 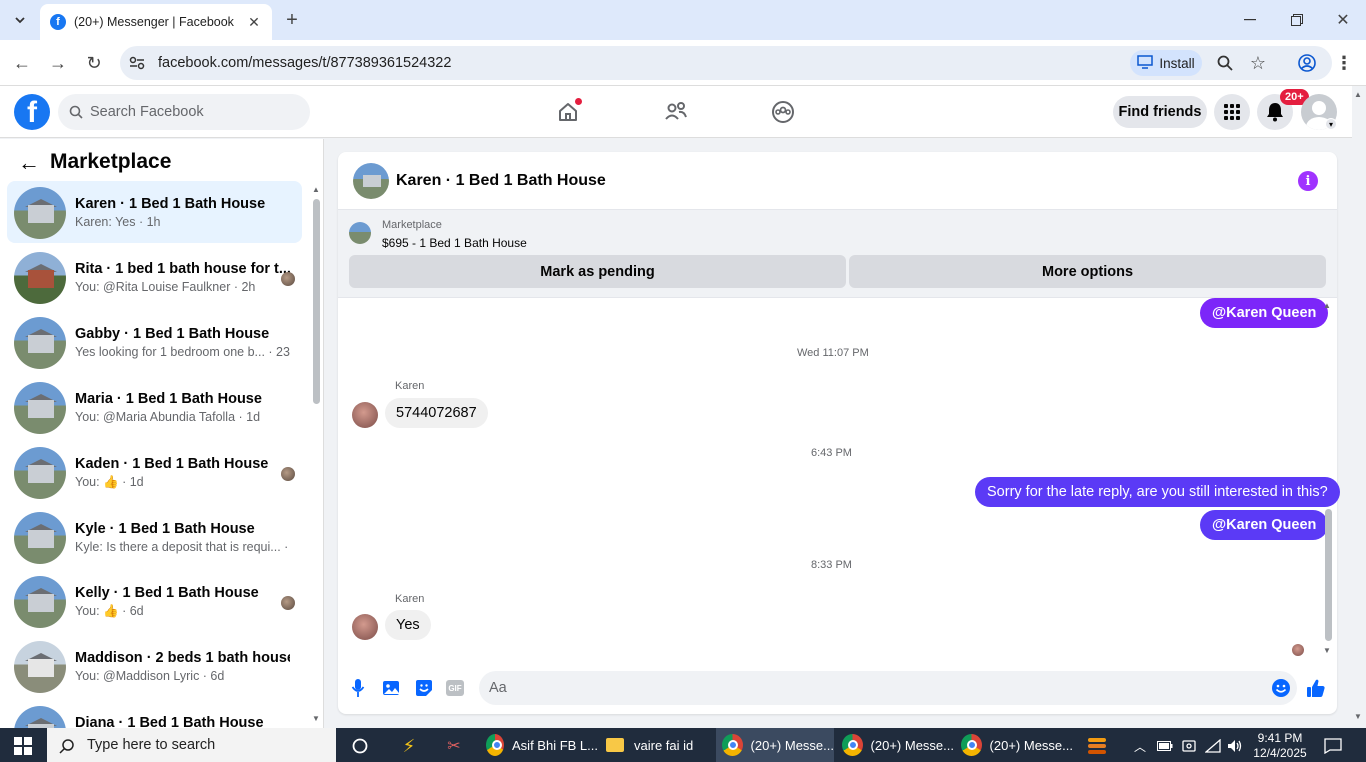 I want to click on chat-listing-avatar, so click(x=371, y=181).